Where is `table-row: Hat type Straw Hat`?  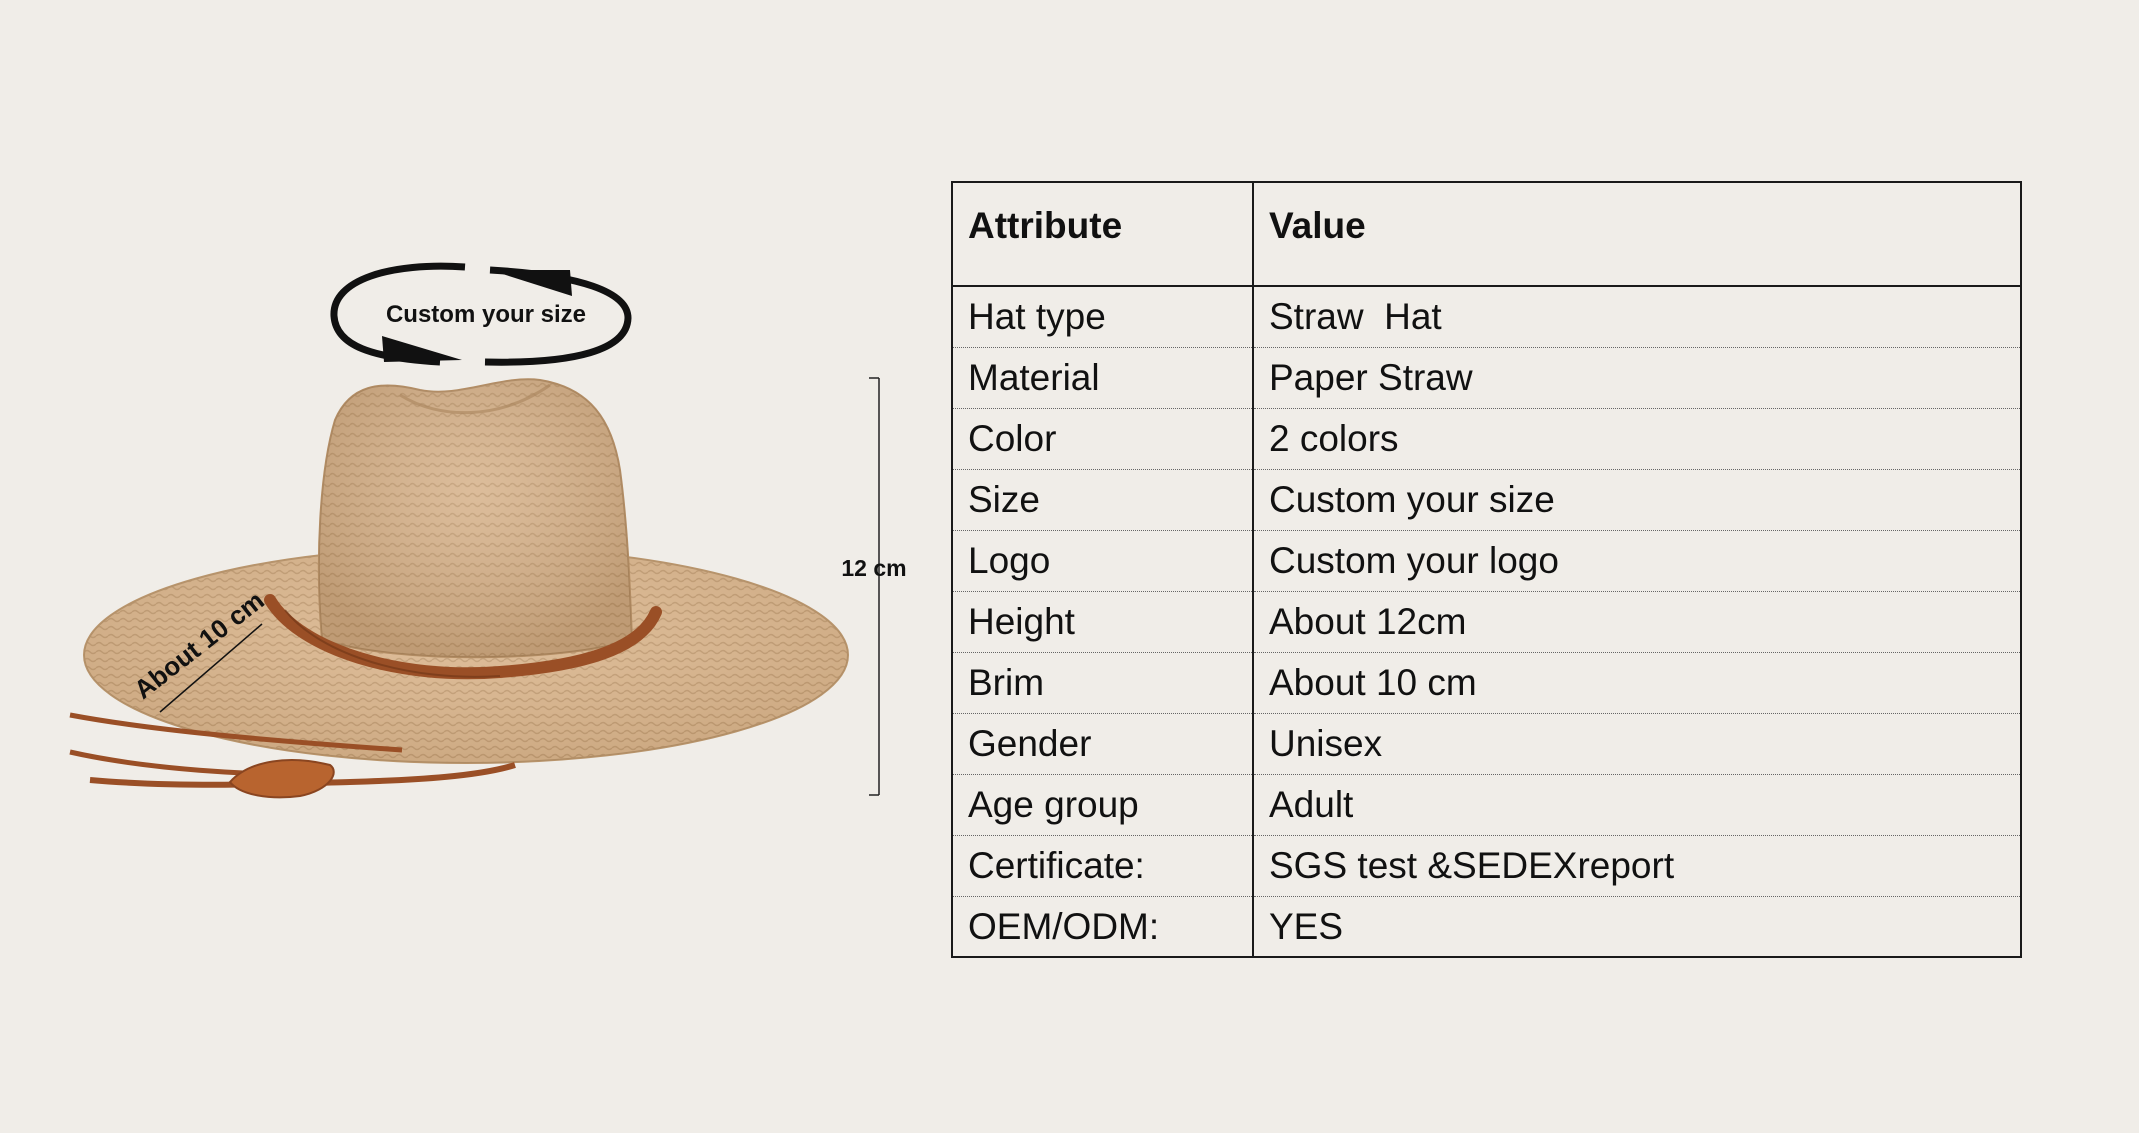
table-row: Hat type Straw Hat is located at coordinates (1486, 317).